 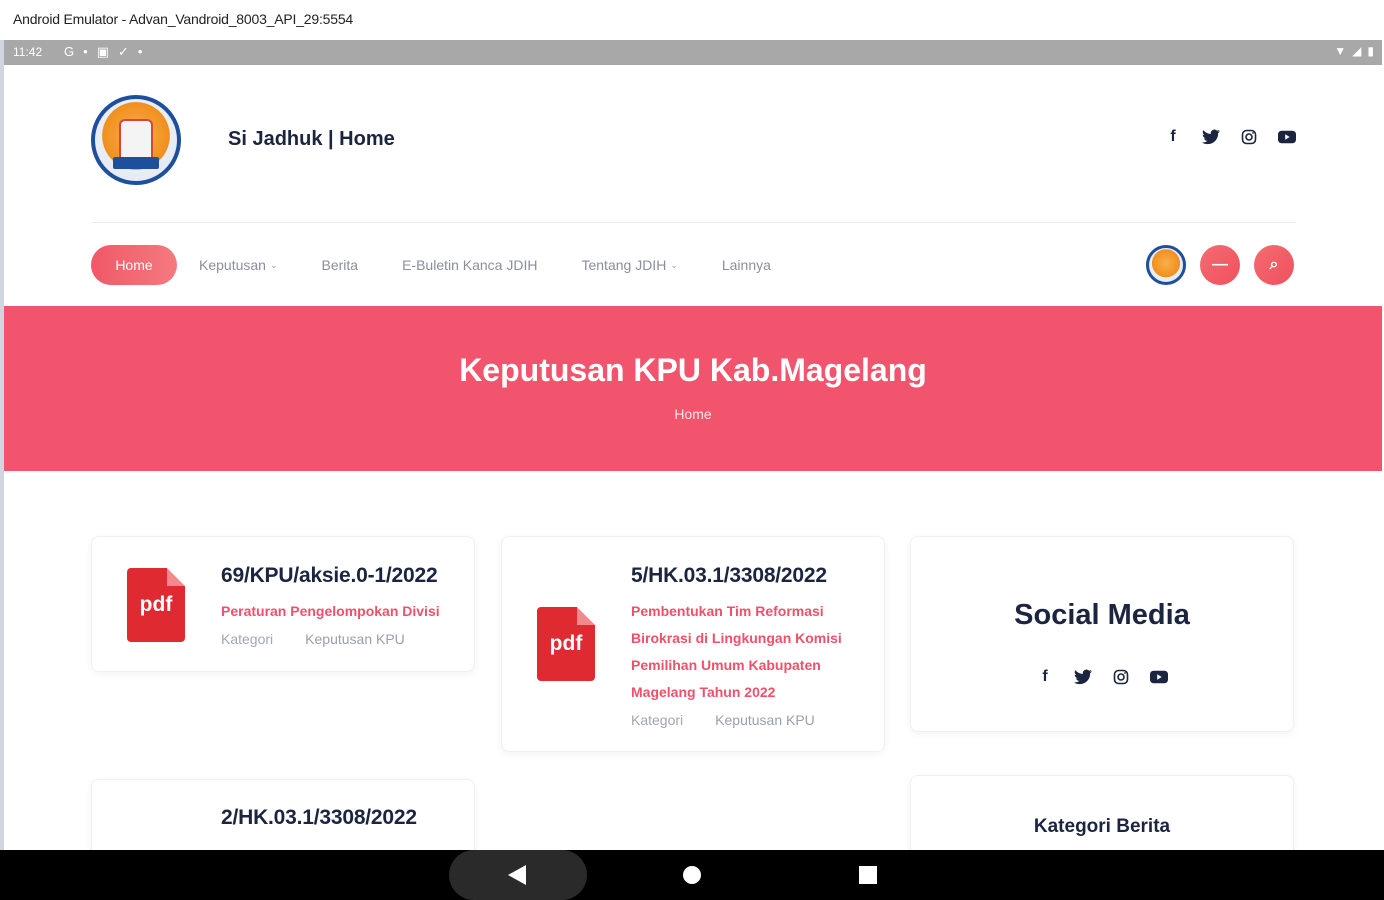 What do you see at coordinates (1166, 265) in the screenshot?
I see `profile-logo-button` at bounding box center [1166, 265].